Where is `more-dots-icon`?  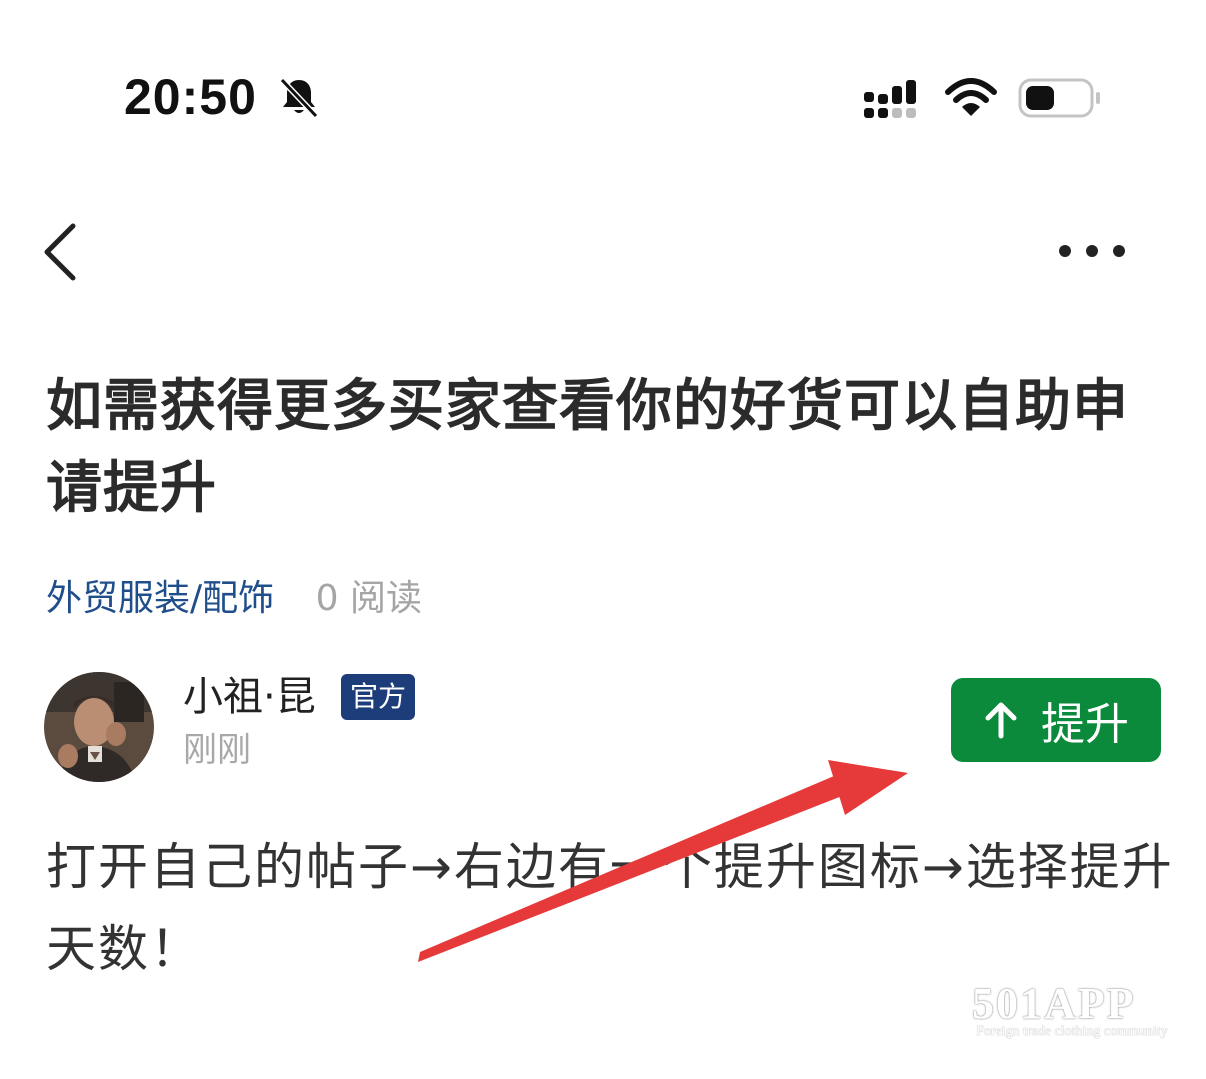 more-dots-icon is located at coordinates (1092, 251).